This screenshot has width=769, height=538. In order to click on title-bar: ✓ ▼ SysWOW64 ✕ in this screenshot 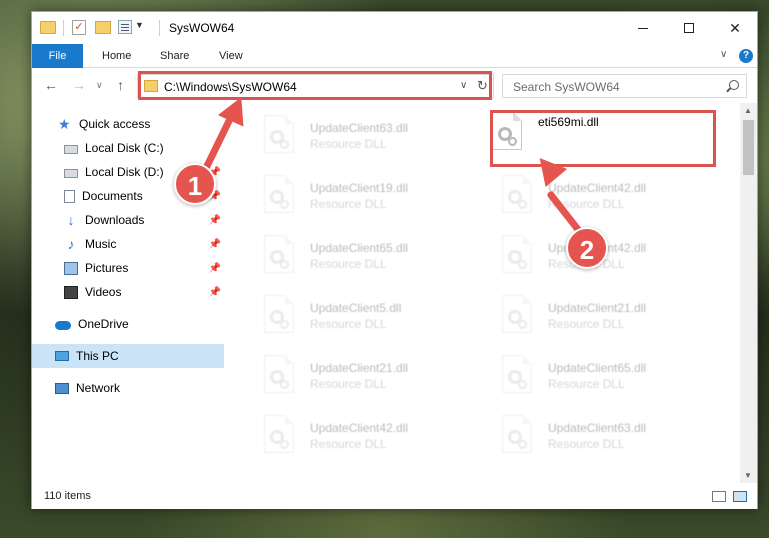, I will do `click(394, 28)`.